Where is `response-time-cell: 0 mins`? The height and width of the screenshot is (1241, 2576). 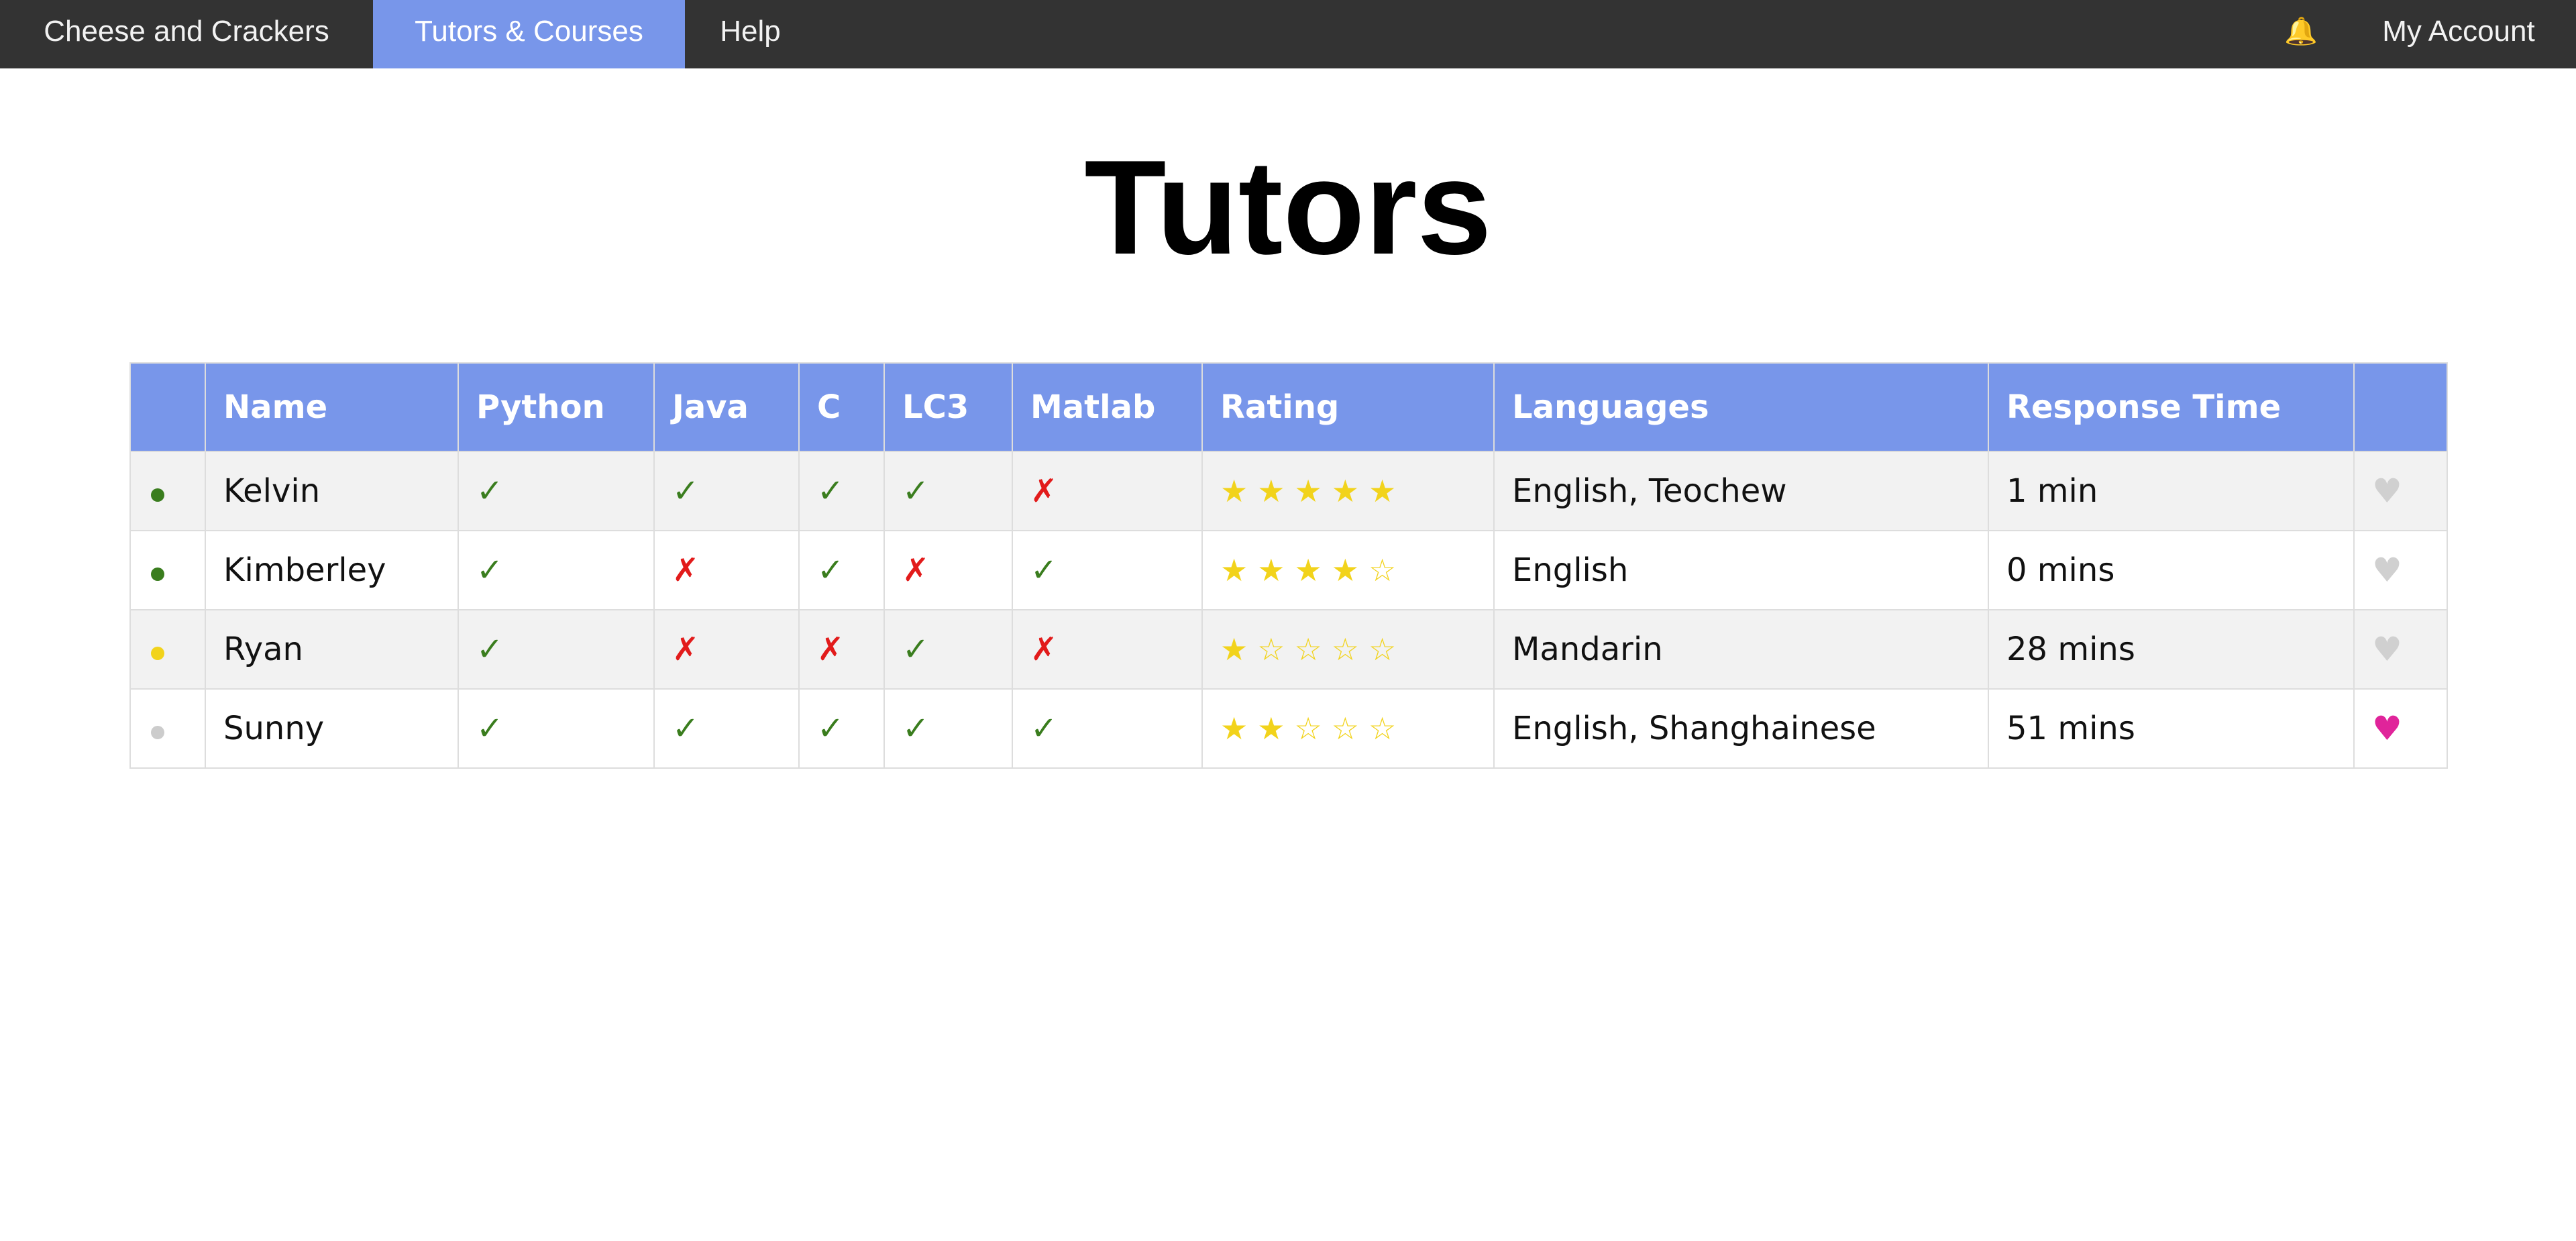 response-time-cell: 0 mins is located at coordinates (2171, 570).